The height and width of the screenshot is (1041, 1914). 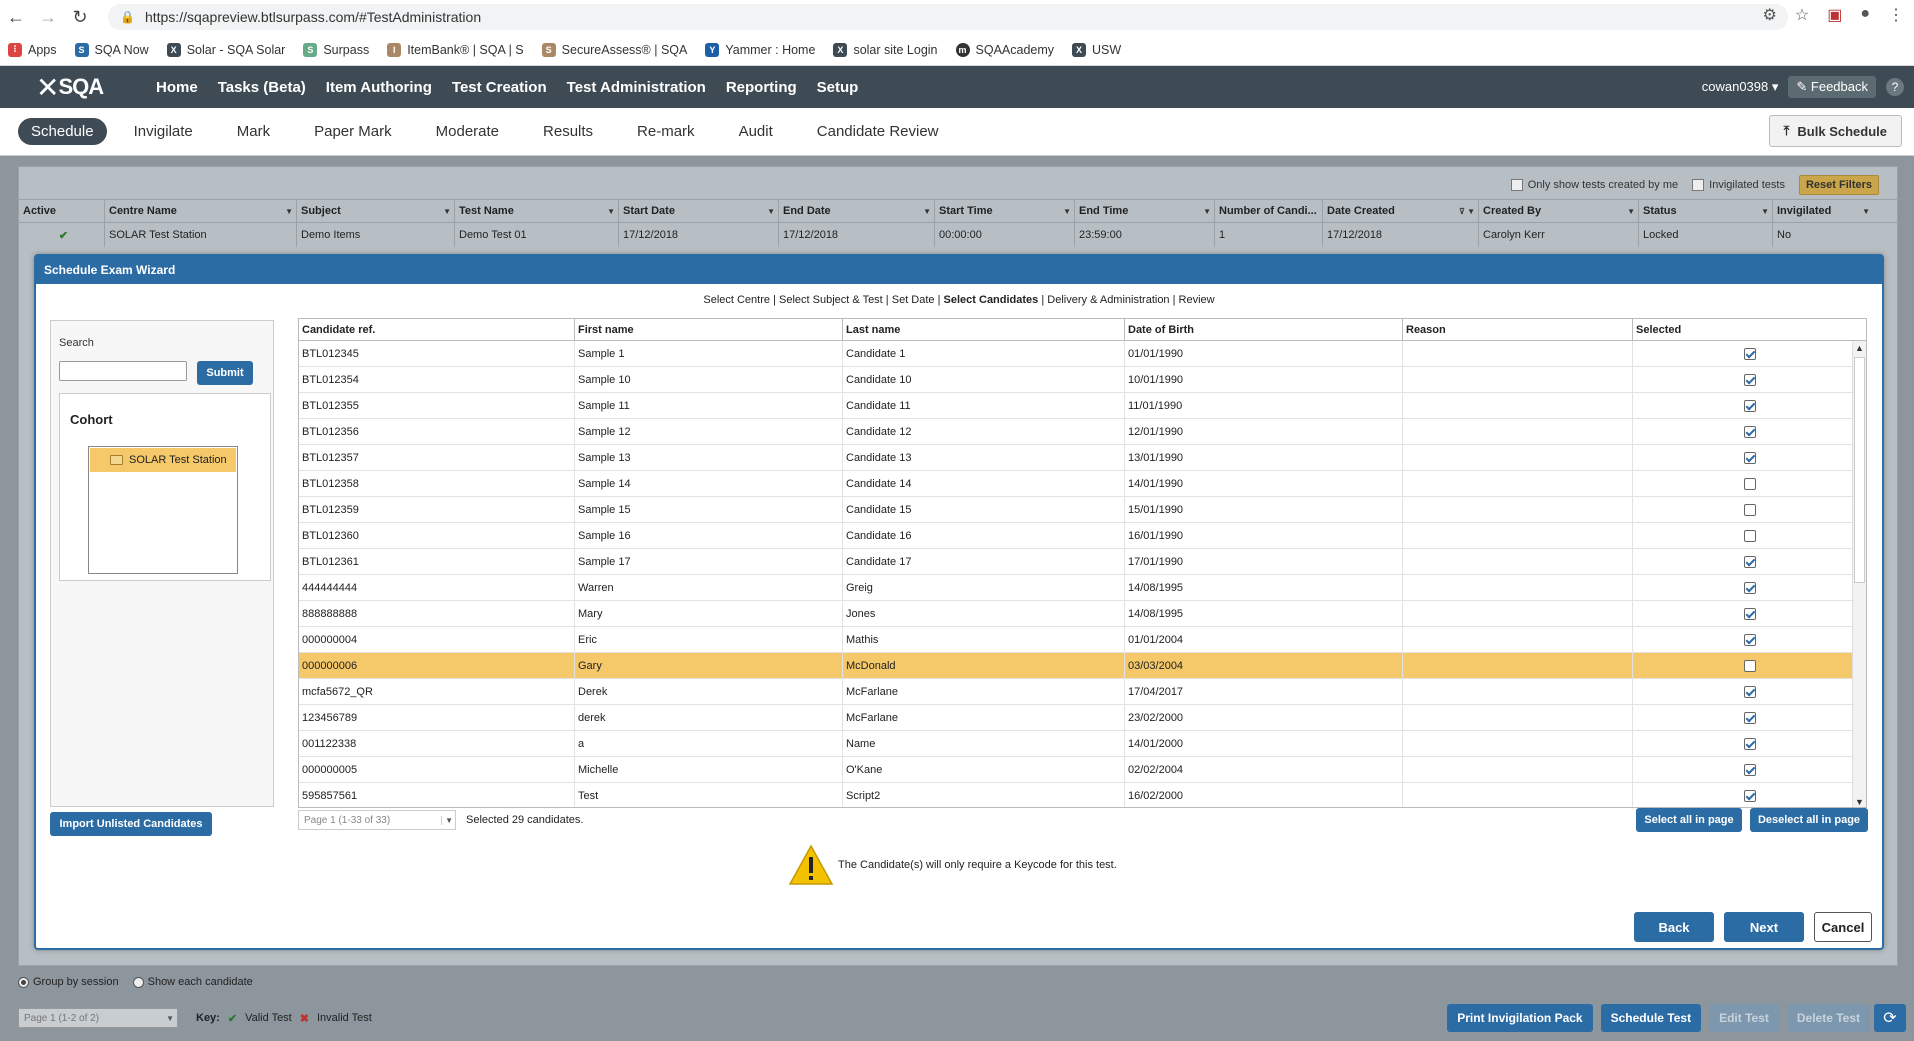 What do you see at coordinates (1594, 185) in the screenshot?
I see `only-mine-filter: Only show tests created by me` at bounding box center [1594, 185].